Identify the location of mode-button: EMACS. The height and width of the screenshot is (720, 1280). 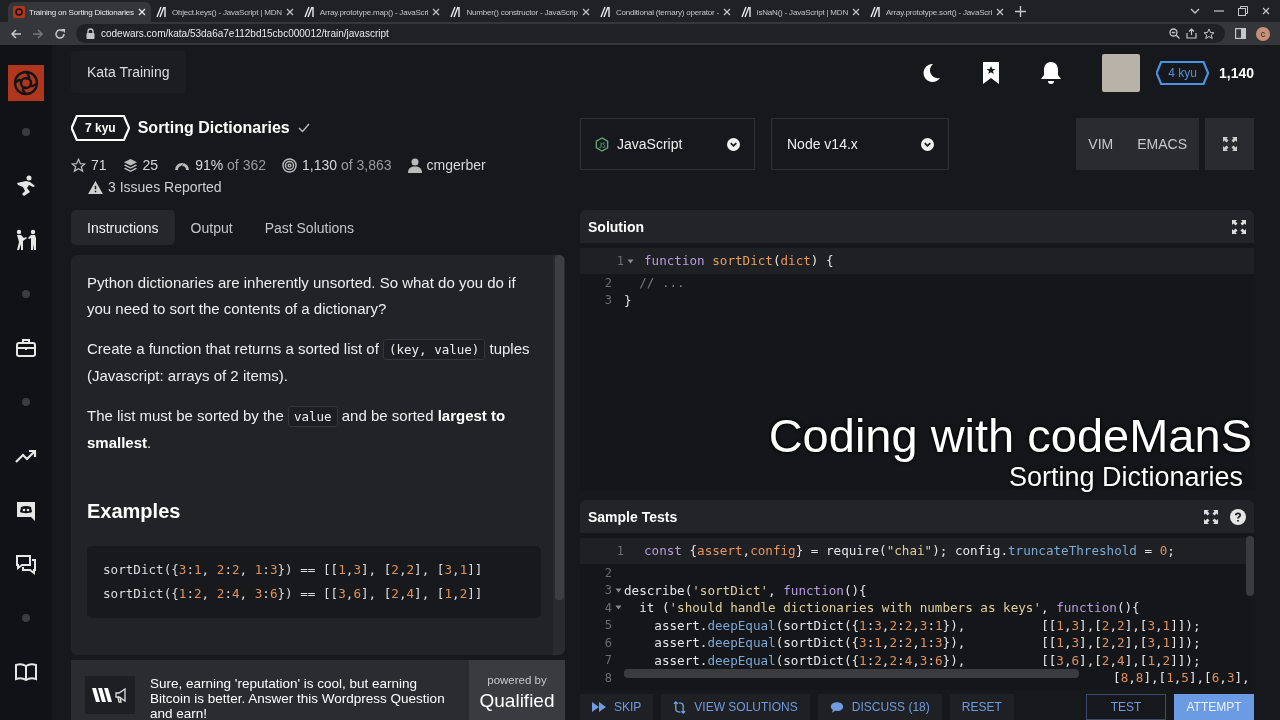
(1162, 144).